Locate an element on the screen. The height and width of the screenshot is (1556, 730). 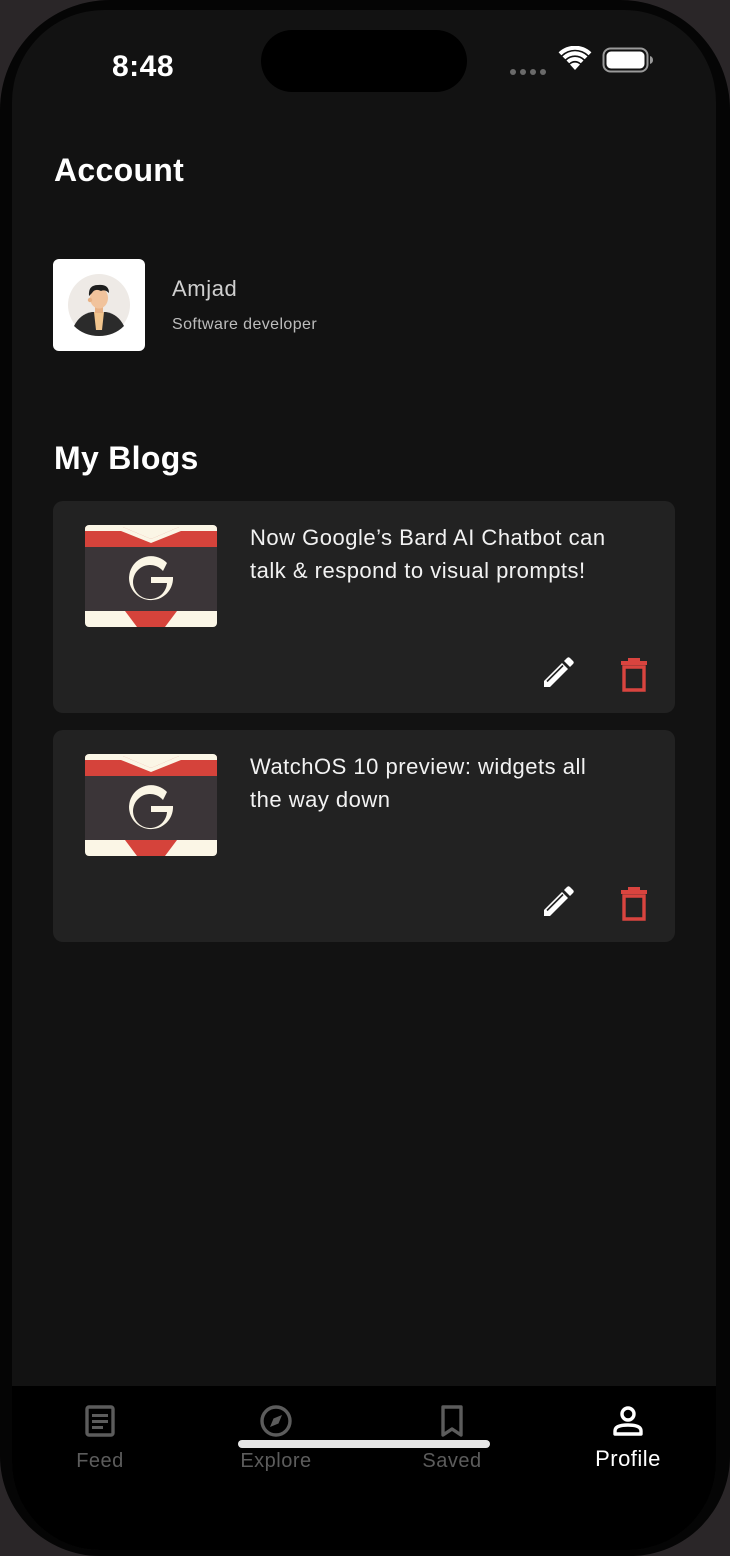
status-icons is located at coordinates (585, 61).